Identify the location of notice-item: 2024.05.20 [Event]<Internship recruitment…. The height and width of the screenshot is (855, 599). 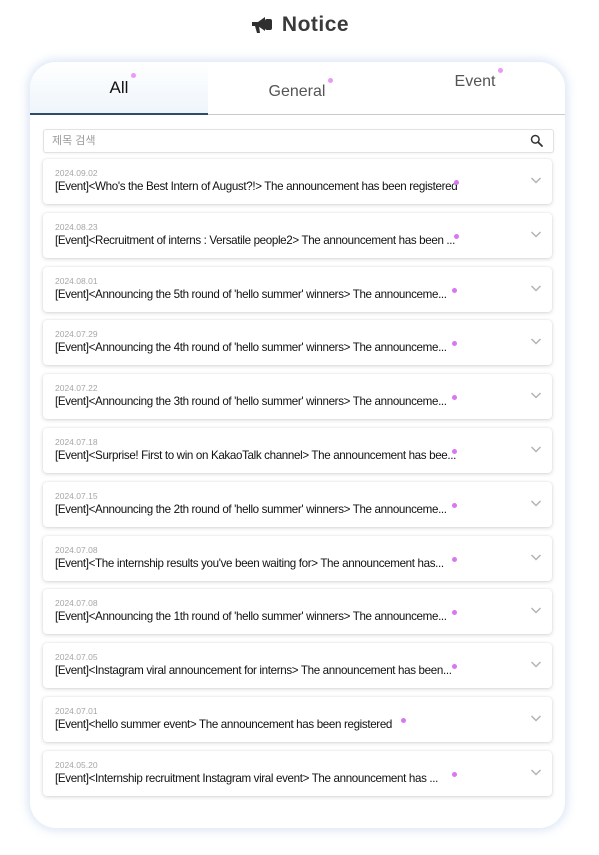
(297, 773).